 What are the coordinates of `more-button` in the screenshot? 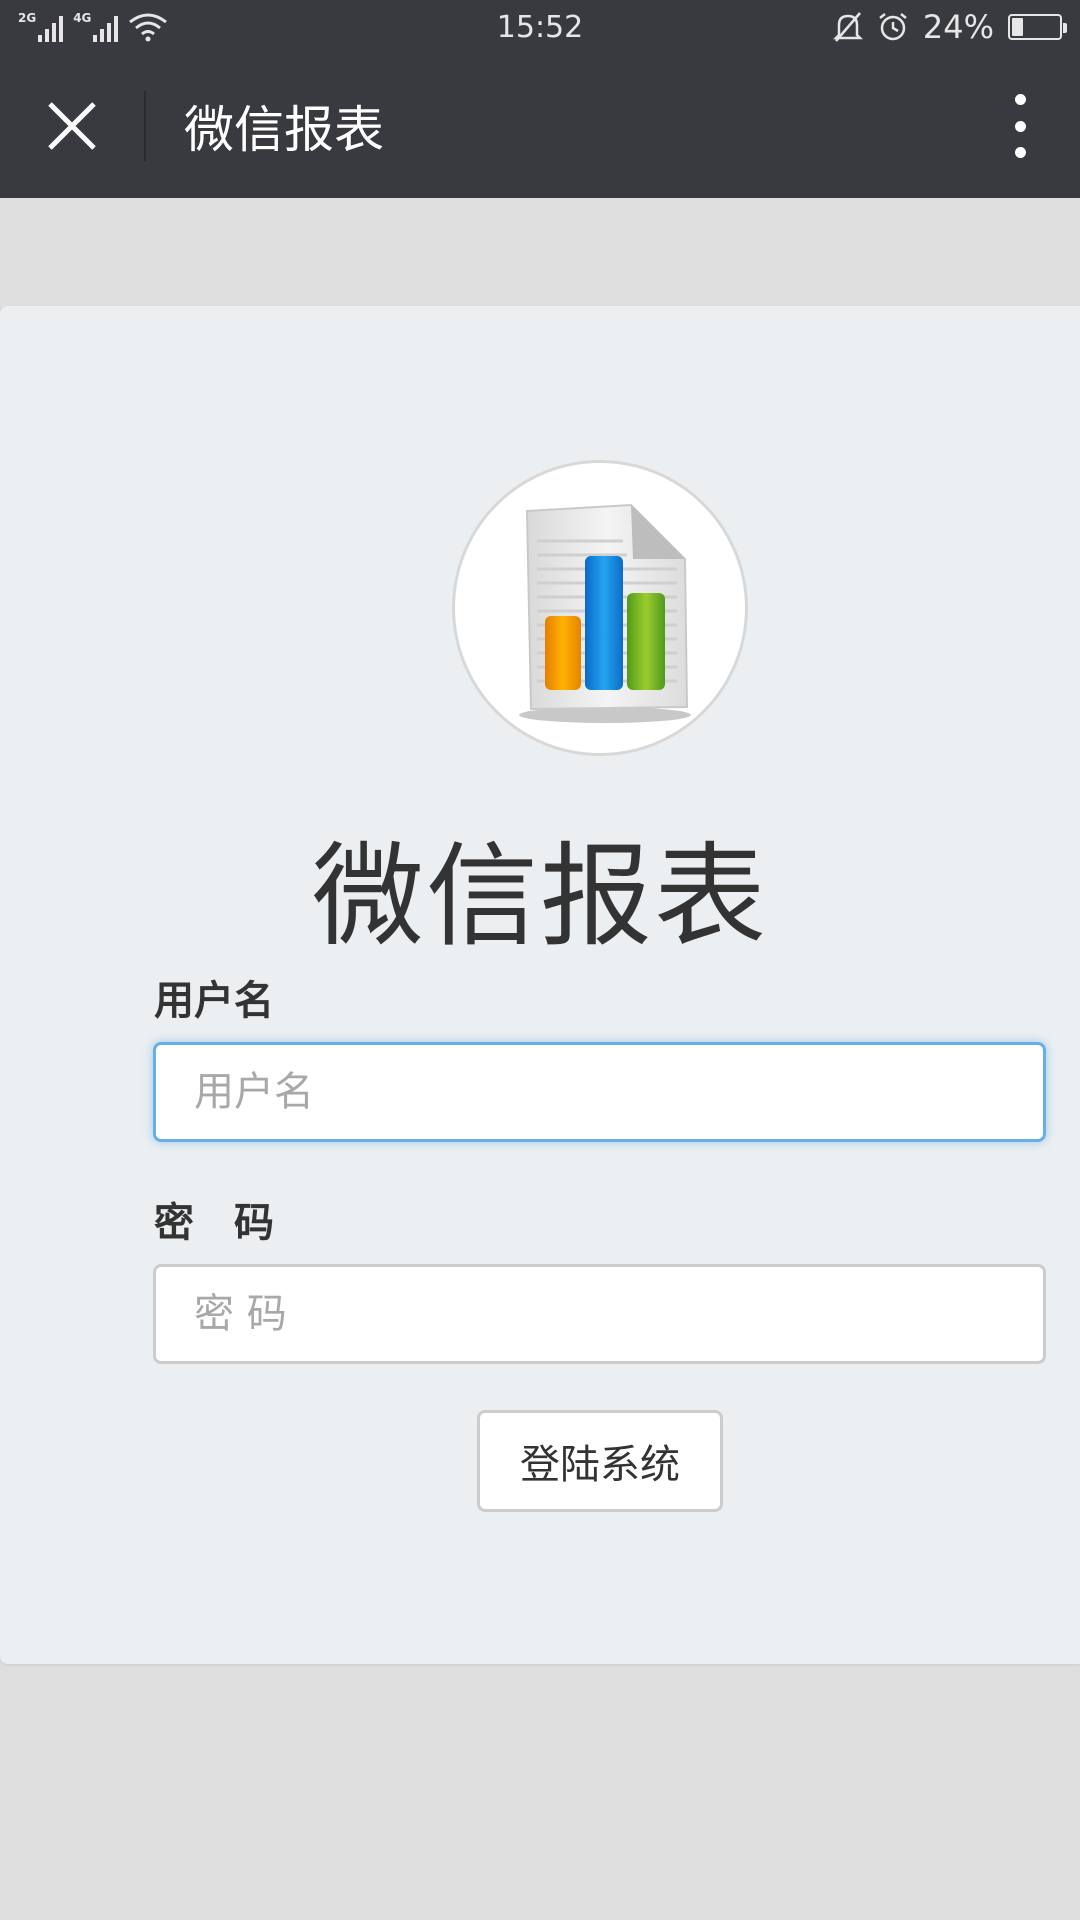 It's located at (1020, 126).